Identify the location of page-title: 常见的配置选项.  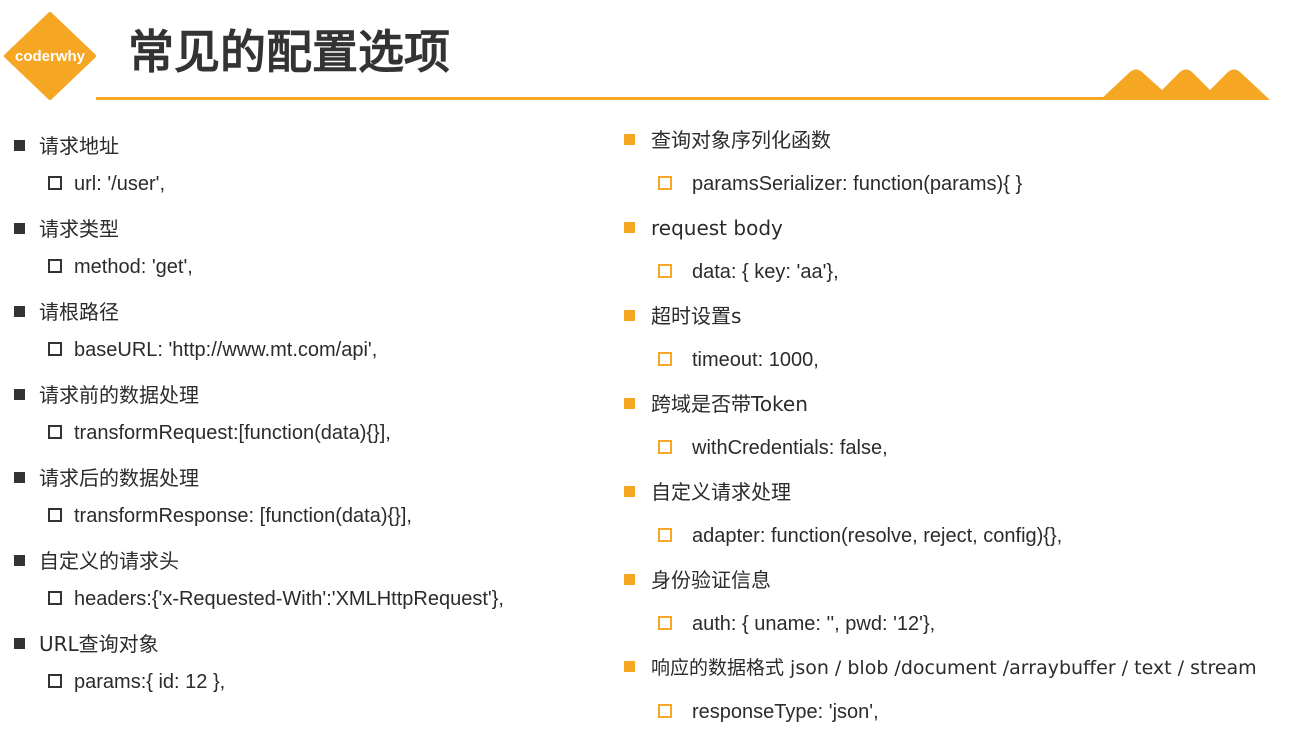
(289, 52).